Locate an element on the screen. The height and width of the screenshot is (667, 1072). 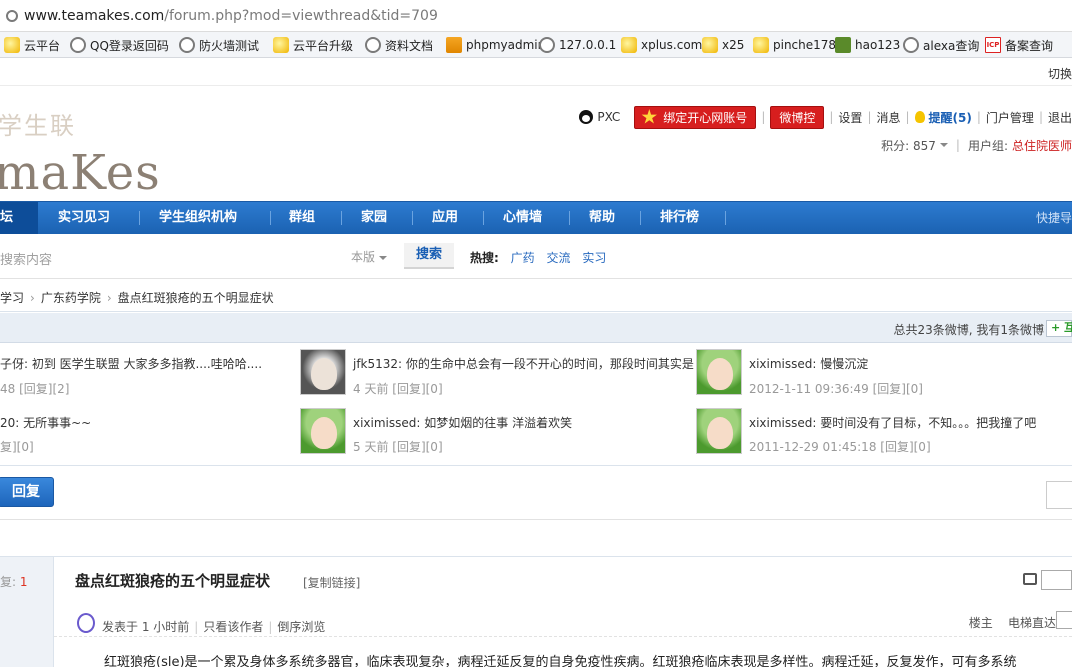
nav-quick-links: 快捷导 is located at coordinates (1054, 218).